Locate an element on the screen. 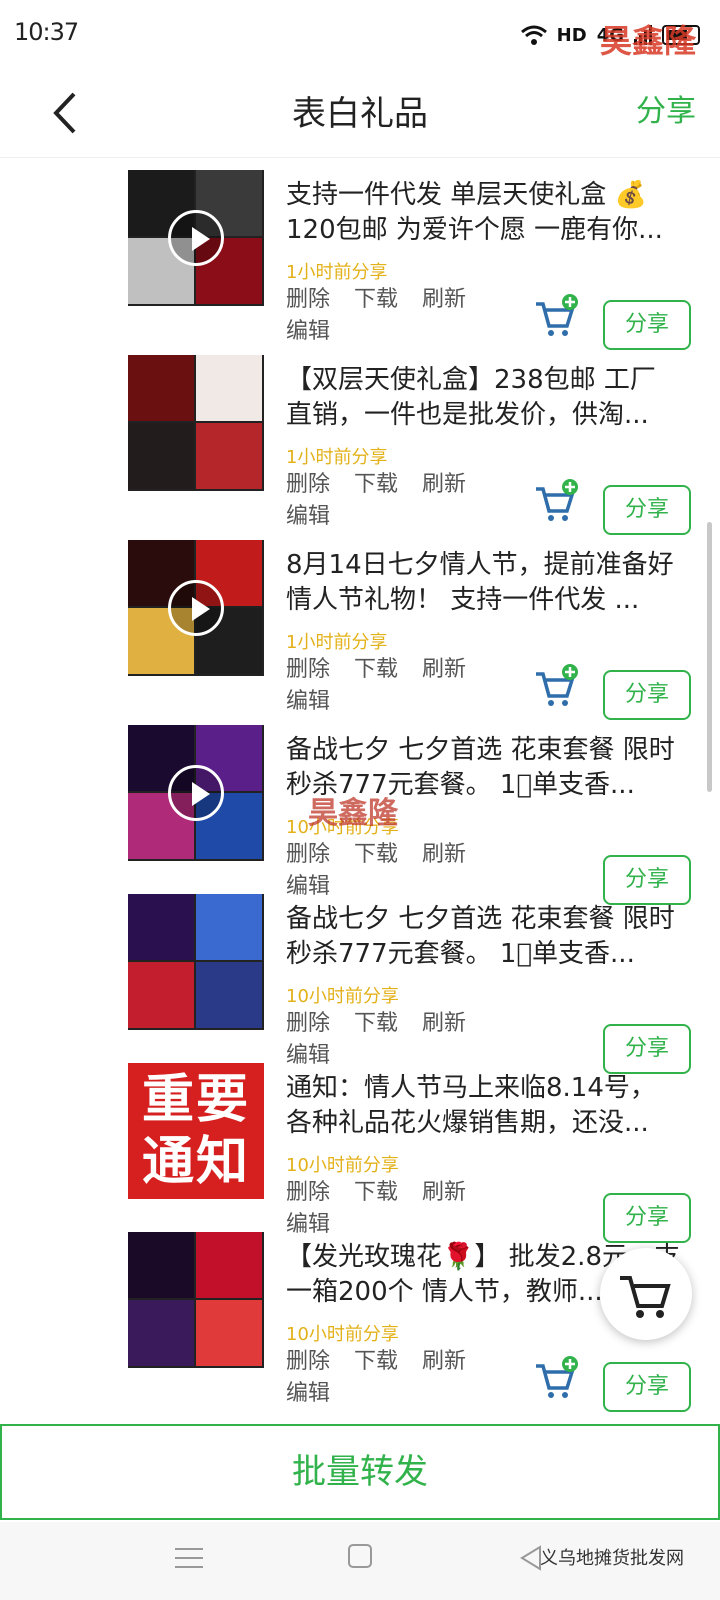 This screenshot has height=1600, width=720. home-icon is located at coordinates (360, 1556).